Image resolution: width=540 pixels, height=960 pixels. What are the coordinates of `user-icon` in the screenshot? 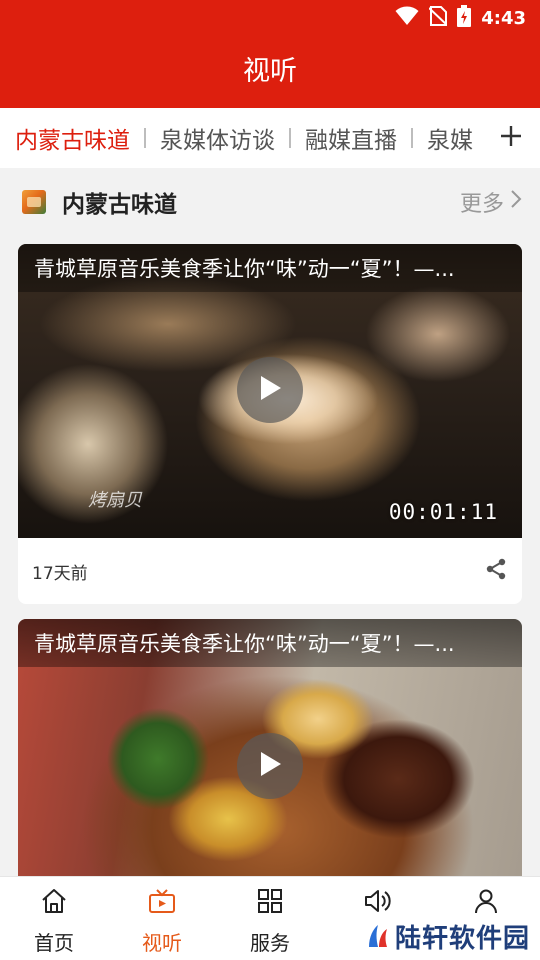 It's located at (486, 901).